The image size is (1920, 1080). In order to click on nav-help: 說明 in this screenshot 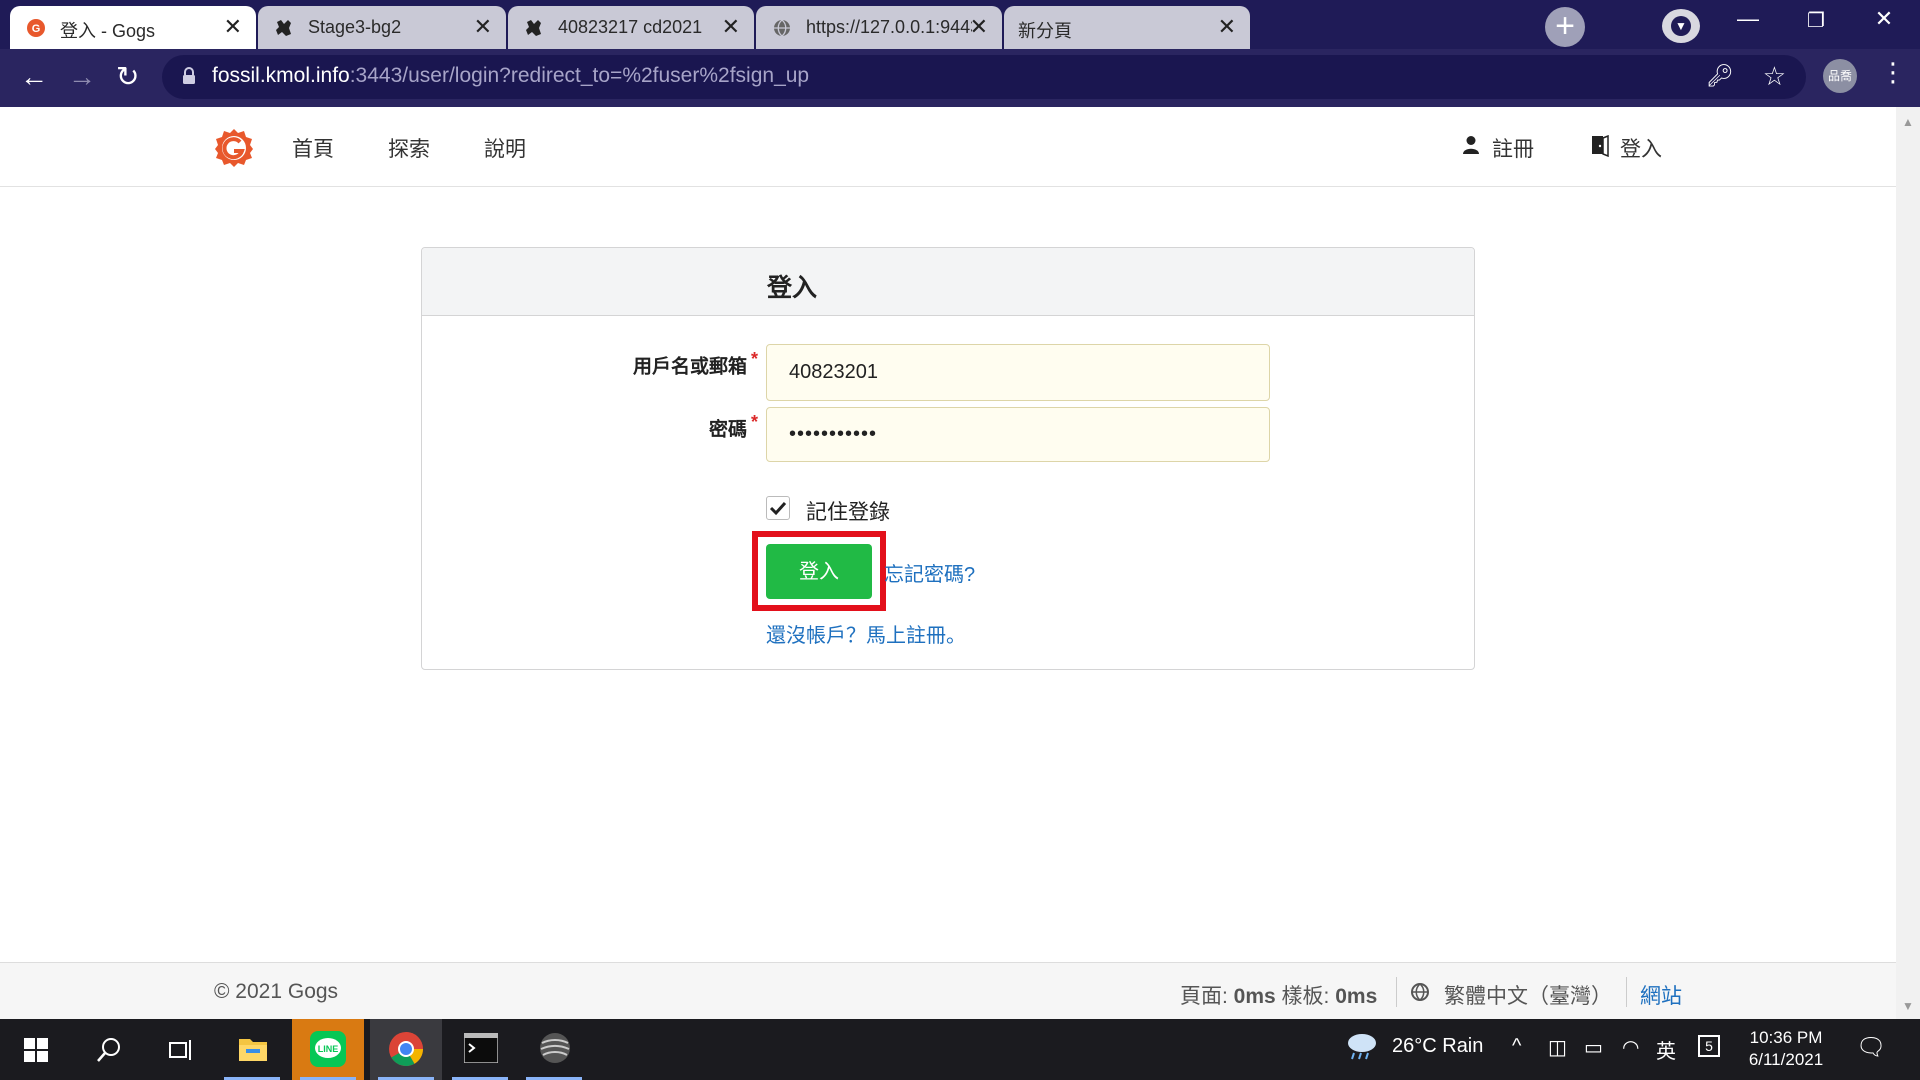, I will do `click(505, 148)`.